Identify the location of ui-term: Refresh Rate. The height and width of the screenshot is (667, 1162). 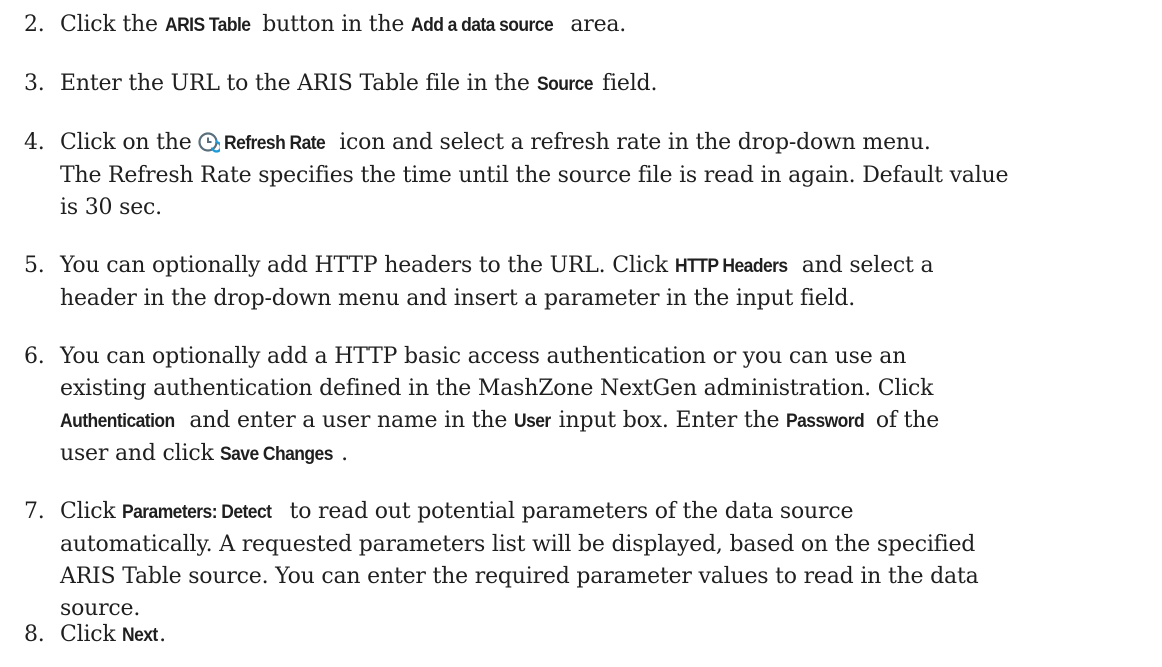
(275, 143).